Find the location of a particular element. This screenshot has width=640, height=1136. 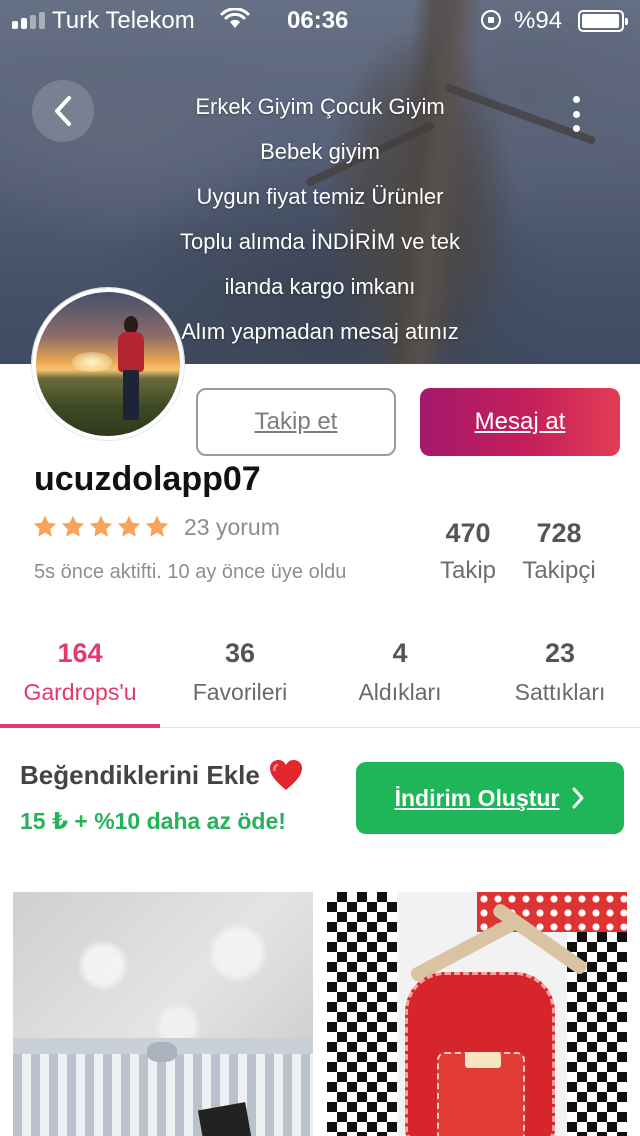

followers-count: 728 is located at coordinates (559, 533).